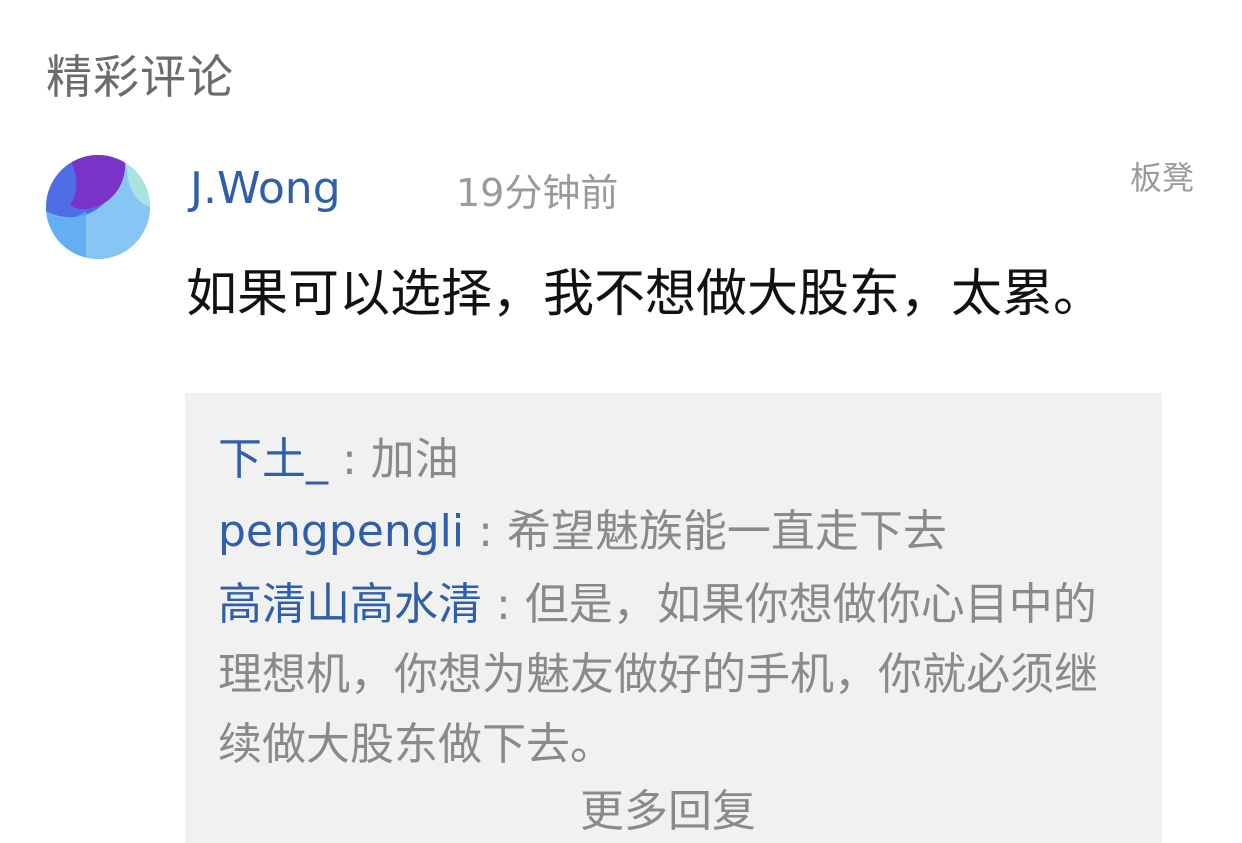 The height and width of the screenshot is (843, 1242). Describe the element at coordinates (140, 77) in the screenshot. I see `section-title: 精彩评论` at that location.